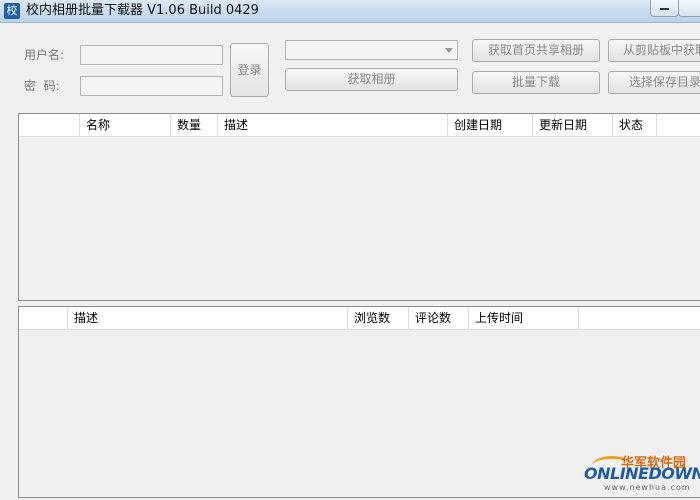 Image resolution: width=700 pixels, height=500 pixels. What do you see at coordinates (350, 11) in the screenshot?
I see `title-bar: 校 校内相册批量下载器 V1.06 Build 0429` at bounding box center [350, 11].